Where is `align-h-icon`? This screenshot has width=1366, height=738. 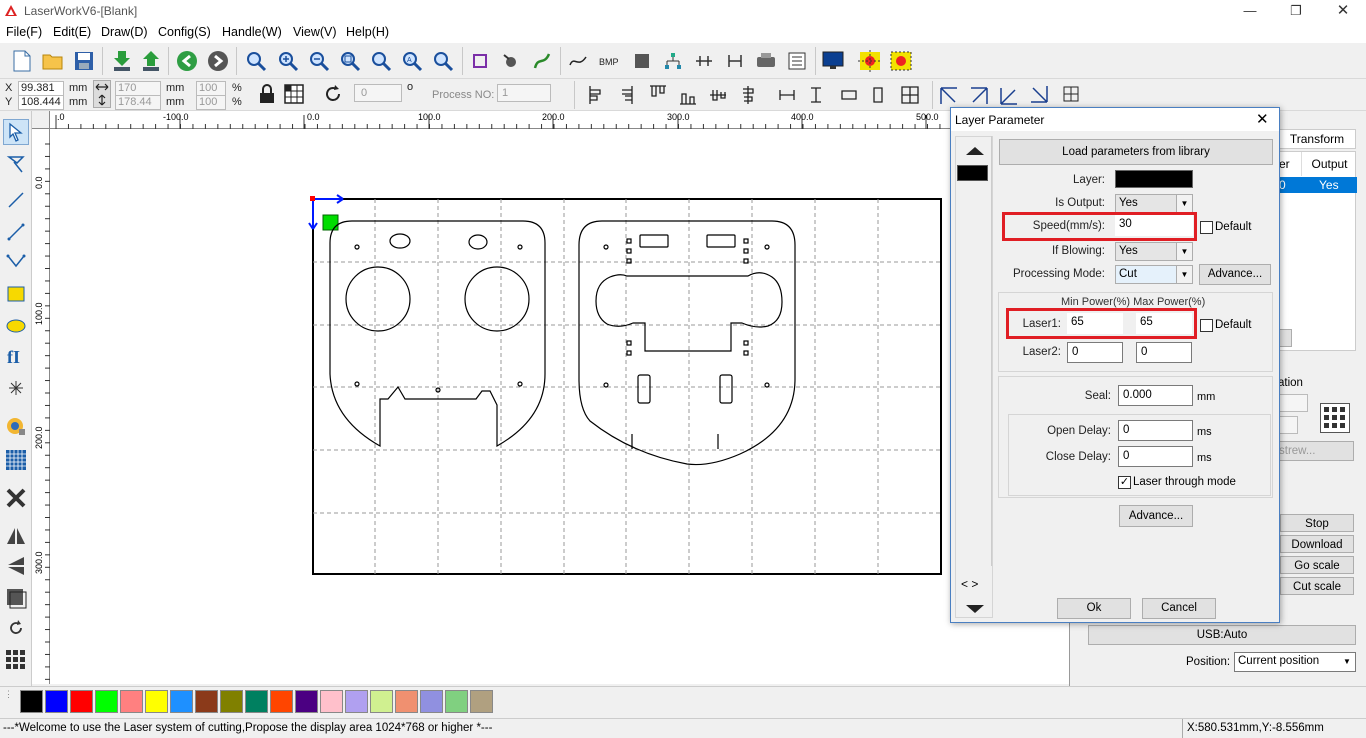 align-h-icon is located at coordinates (704, 61).